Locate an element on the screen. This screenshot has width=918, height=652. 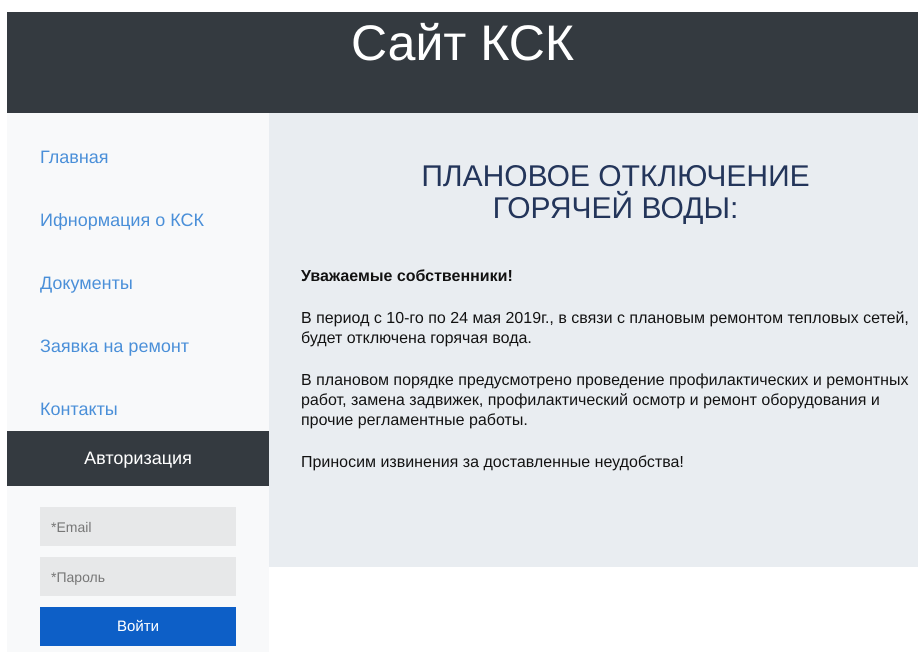
nav-link: Ифнормация о КСК is located at coordinates (122, 220).